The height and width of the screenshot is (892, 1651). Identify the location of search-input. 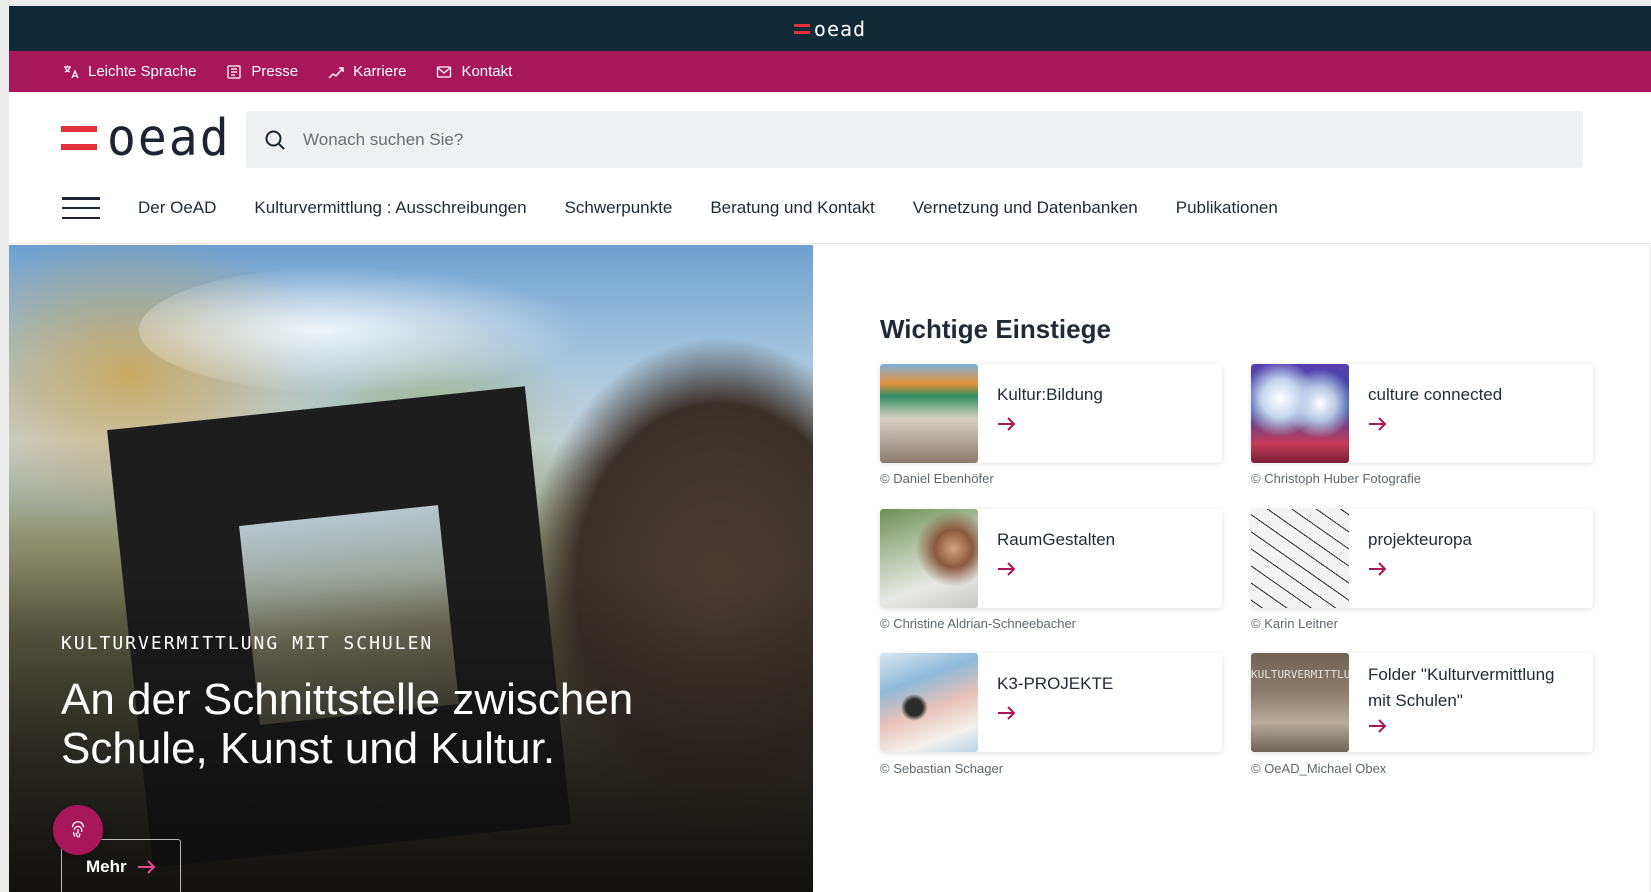
(903, 139).